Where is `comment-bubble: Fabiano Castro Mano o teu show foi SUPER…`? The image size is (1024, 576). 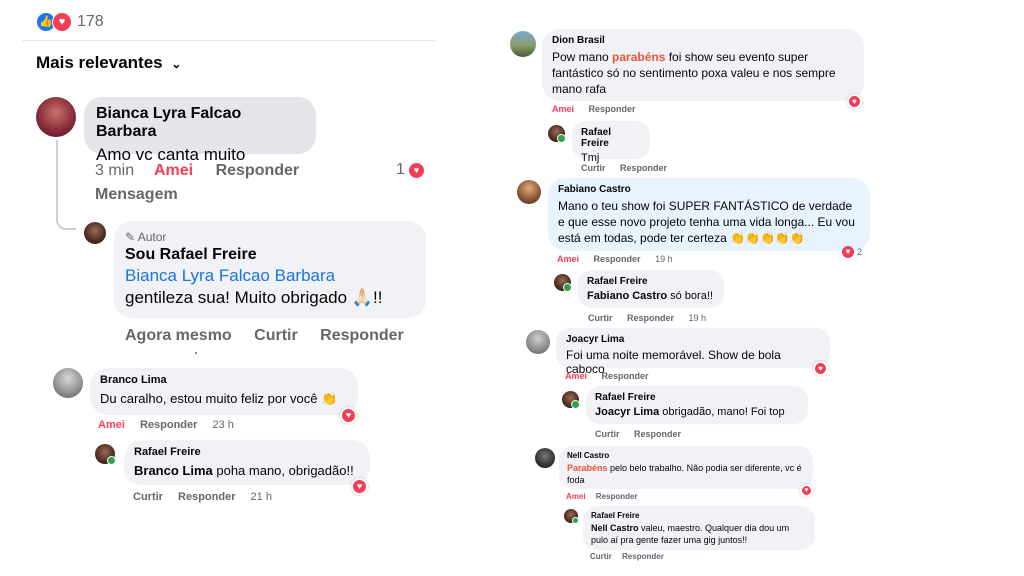 comment-bubble: Fabiano Castro Mano o teu show foi SUPER… is located at coordinates (709, 214).